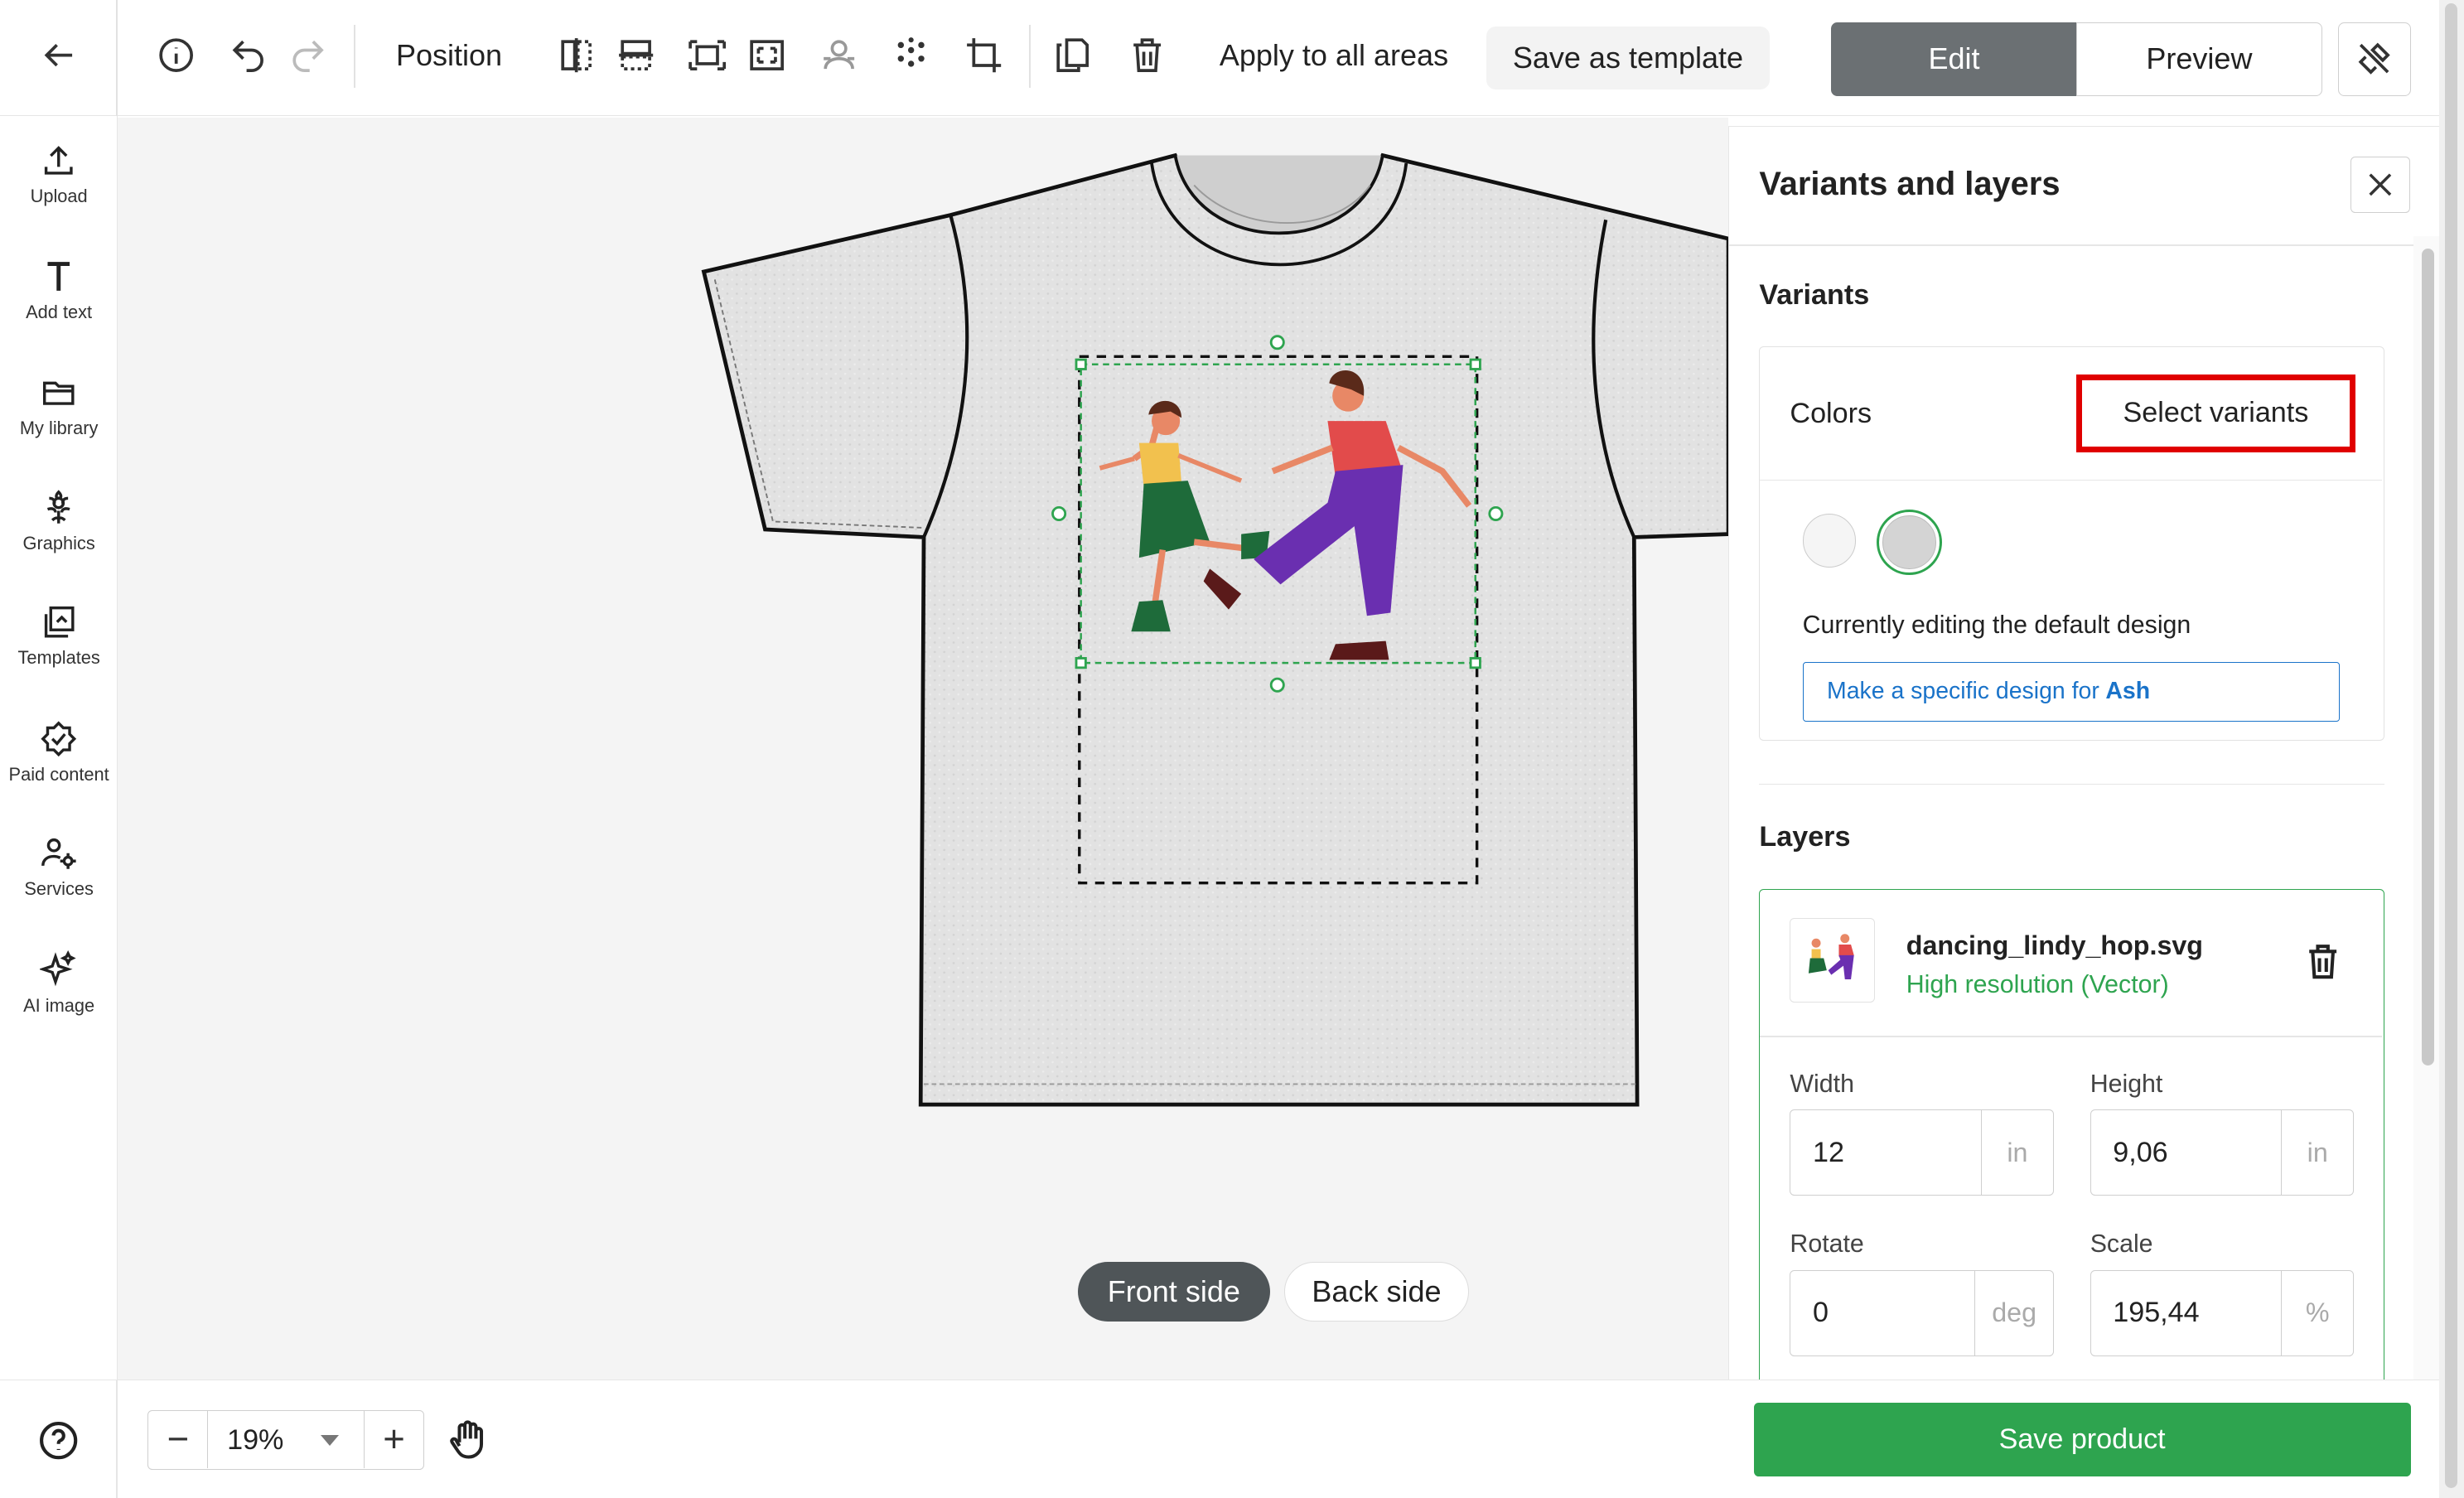  I want to click on sparkle-icon, so click(58, 968).